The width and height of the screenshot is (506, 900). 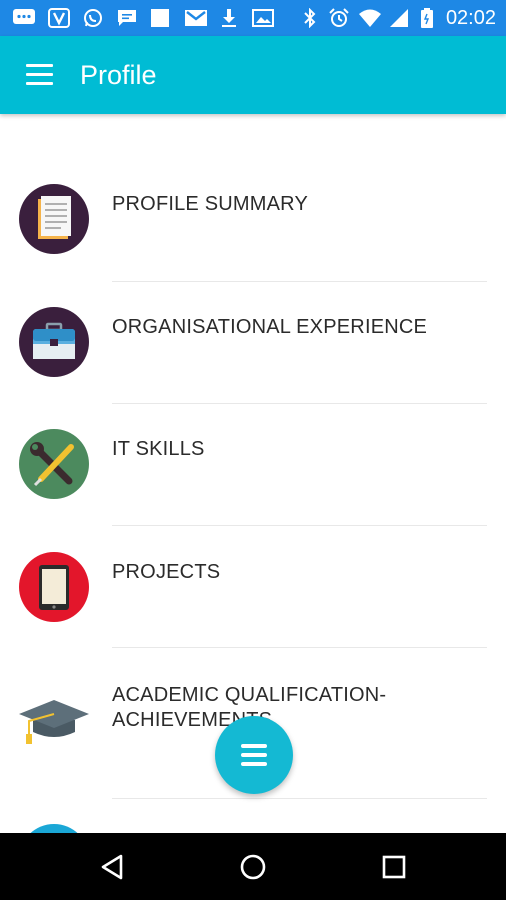 I want to click on image-icon, so click(x=263, y=18).